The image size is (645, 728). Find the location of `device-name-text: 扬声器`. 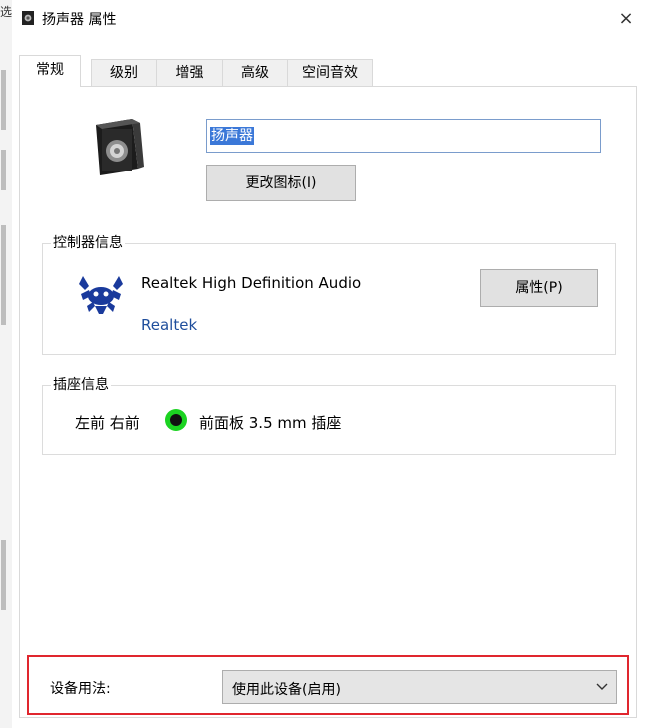

device-name-text: 扬声器 is located at coordinates (232, 136).